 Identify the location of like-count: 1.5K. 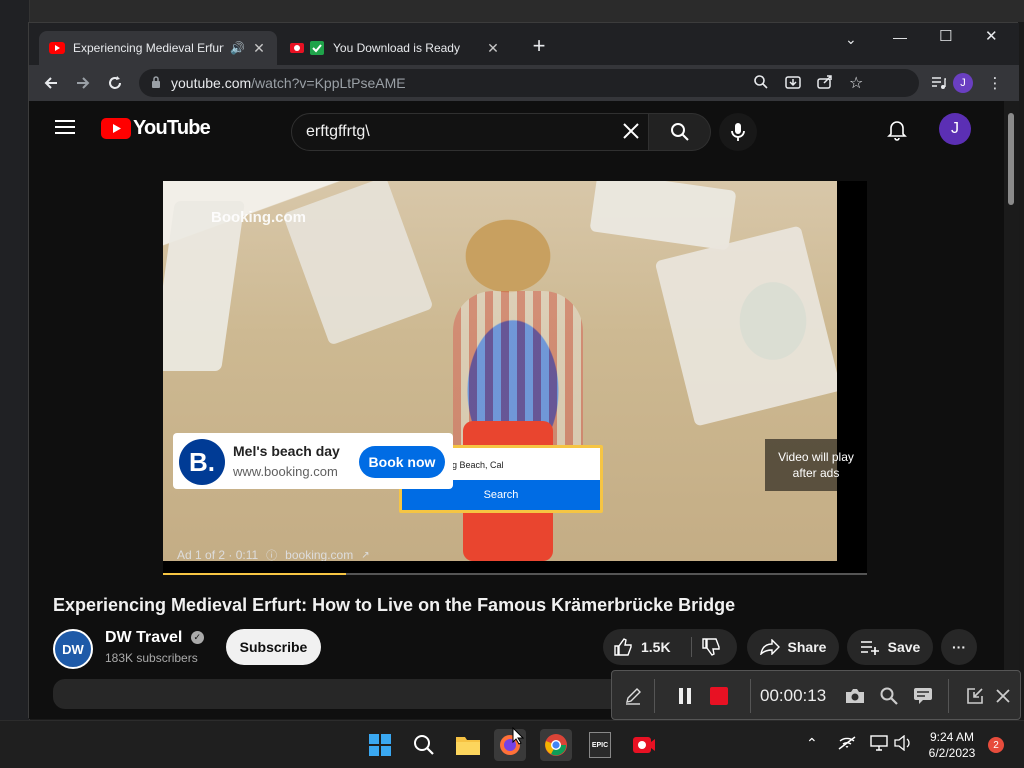
(656, 647).